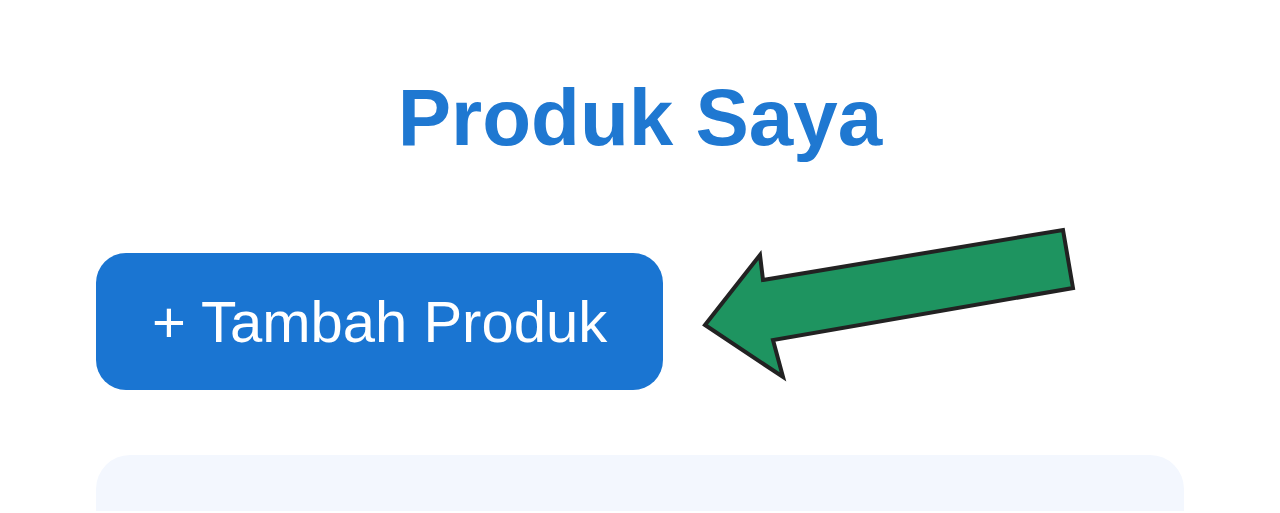 The width and height of the screenshot is (1280, 513). I want to click on page-title: Produk Saya, so click(640, 118).